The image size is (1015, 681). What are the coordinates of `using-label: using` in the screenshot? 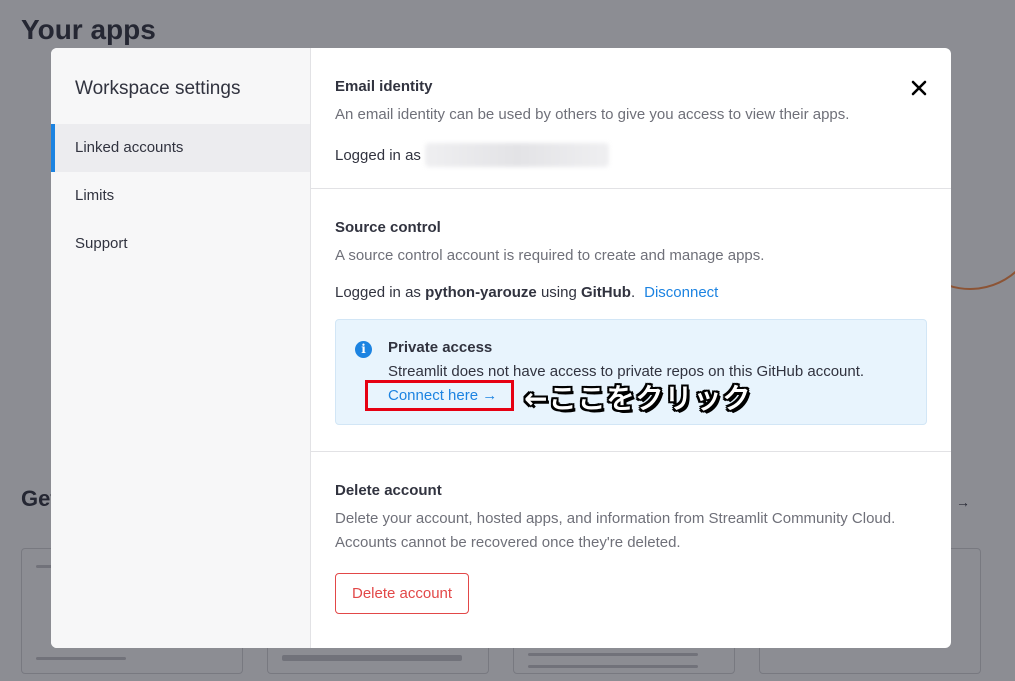 It's located at (558, 292).